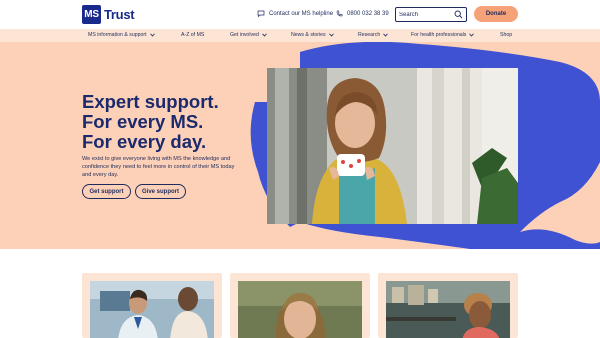  I want to click on headline-line: For every MS., so click(143, 121).